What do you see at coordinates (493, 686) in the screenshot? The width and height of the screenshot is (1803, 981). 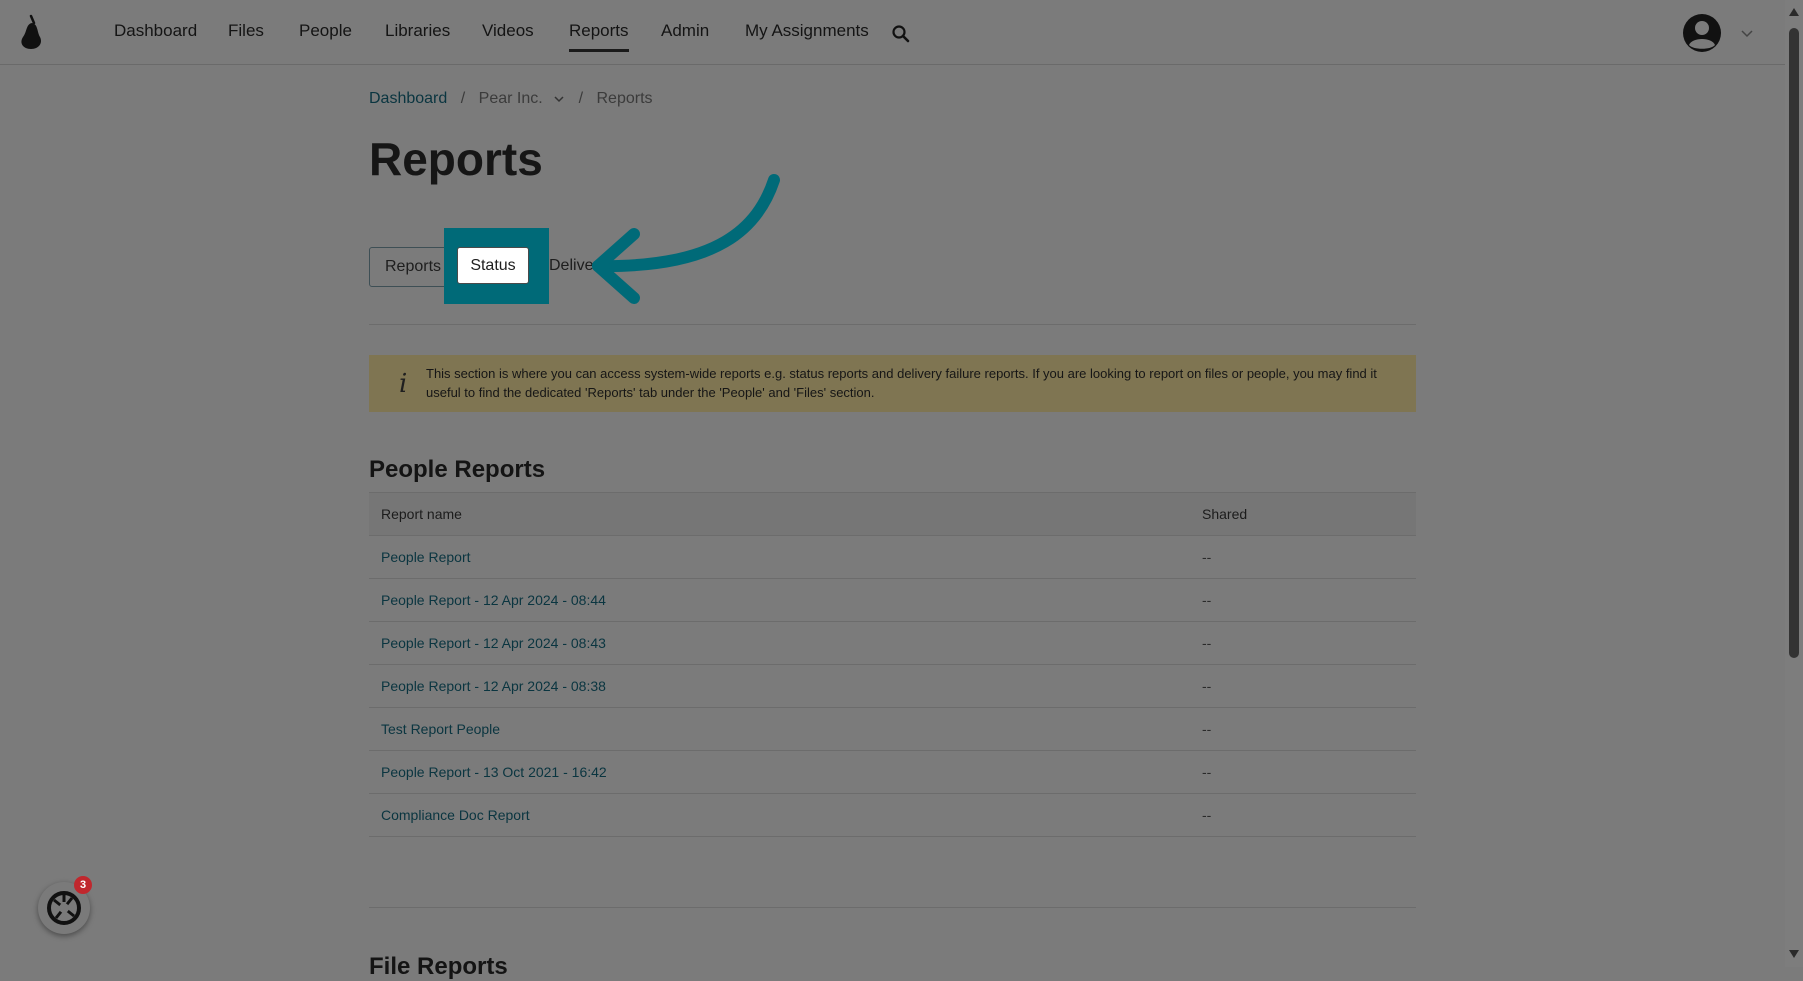 I see `report-link: People Report - 12 Apr 2024 - 08:38` at bounding box center [493, 686].